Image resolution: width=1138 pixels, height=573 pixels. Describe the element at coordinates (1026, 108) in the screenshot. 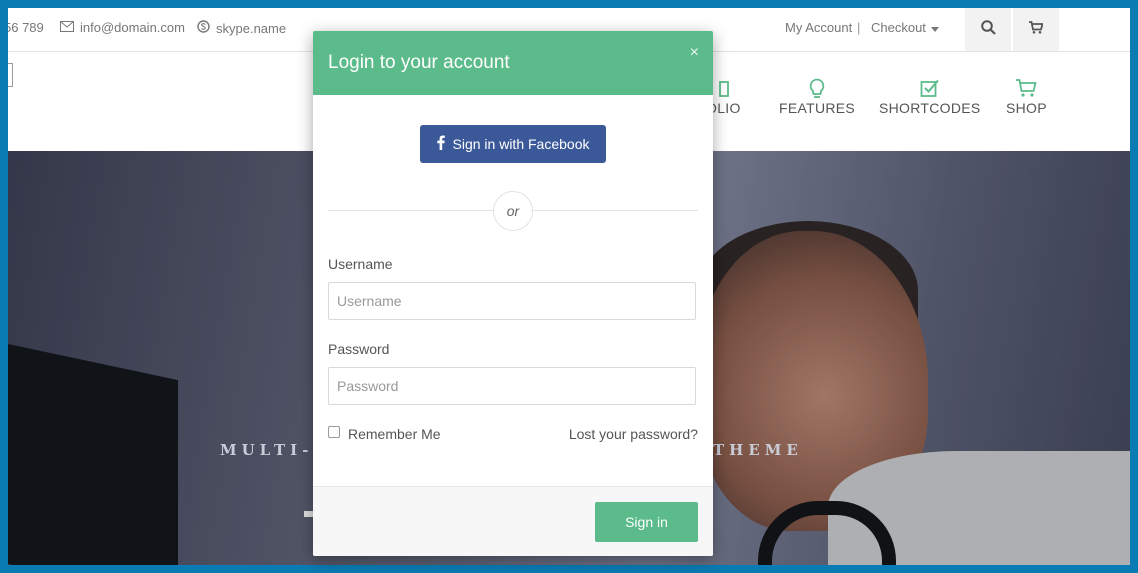

I see `nav-label-shop: SHOP` at that location.